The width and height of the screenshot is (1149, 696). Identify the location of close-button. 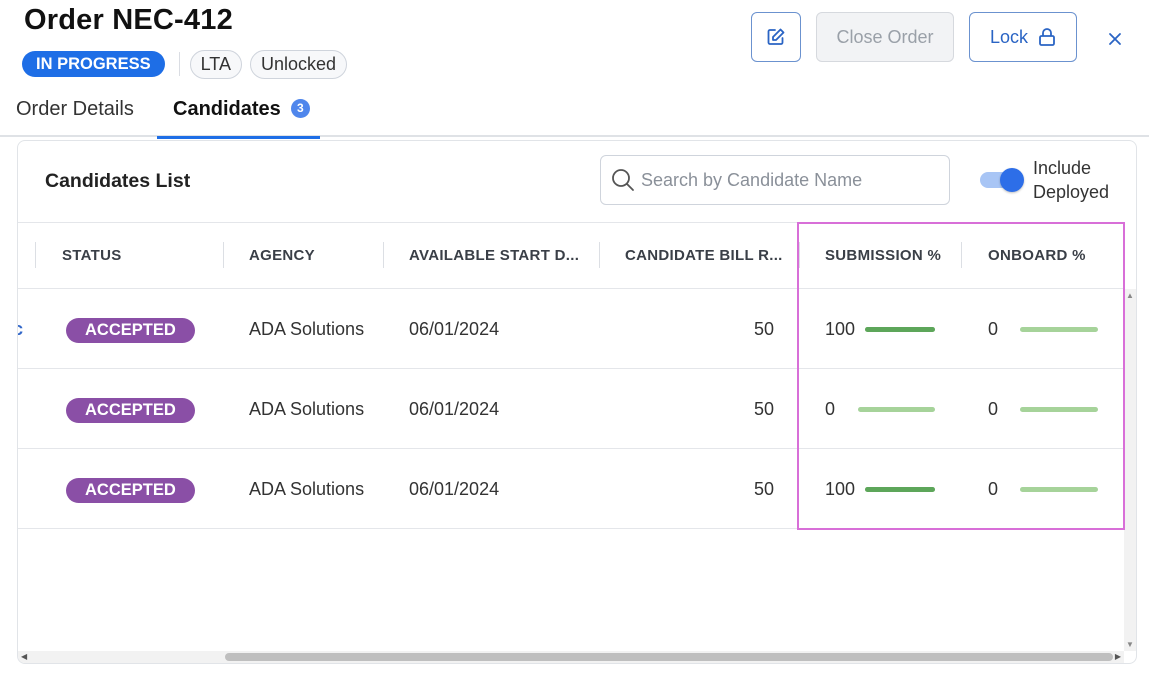
(1115, 39).